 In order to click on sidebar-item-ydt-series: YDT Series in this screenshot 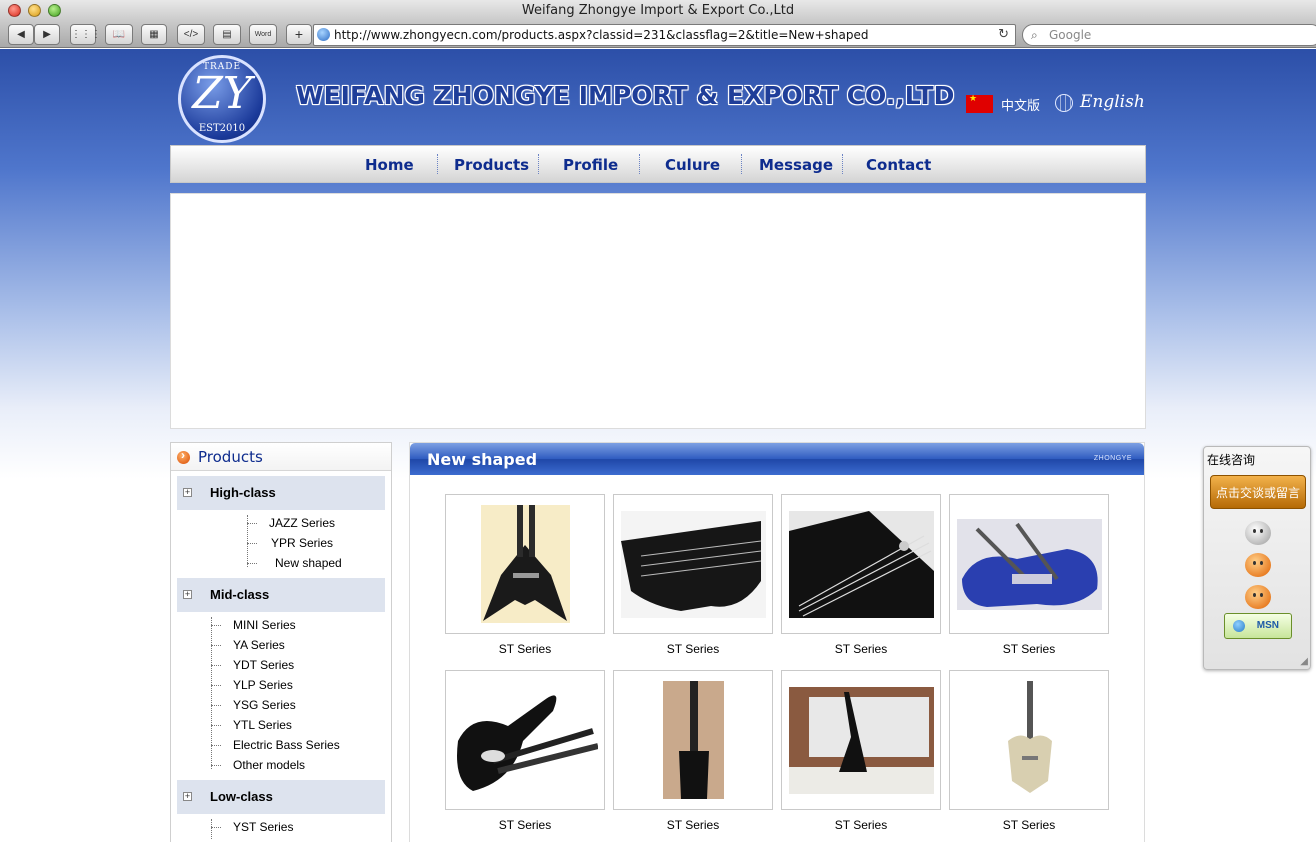, I will do `click(263, 665)`.